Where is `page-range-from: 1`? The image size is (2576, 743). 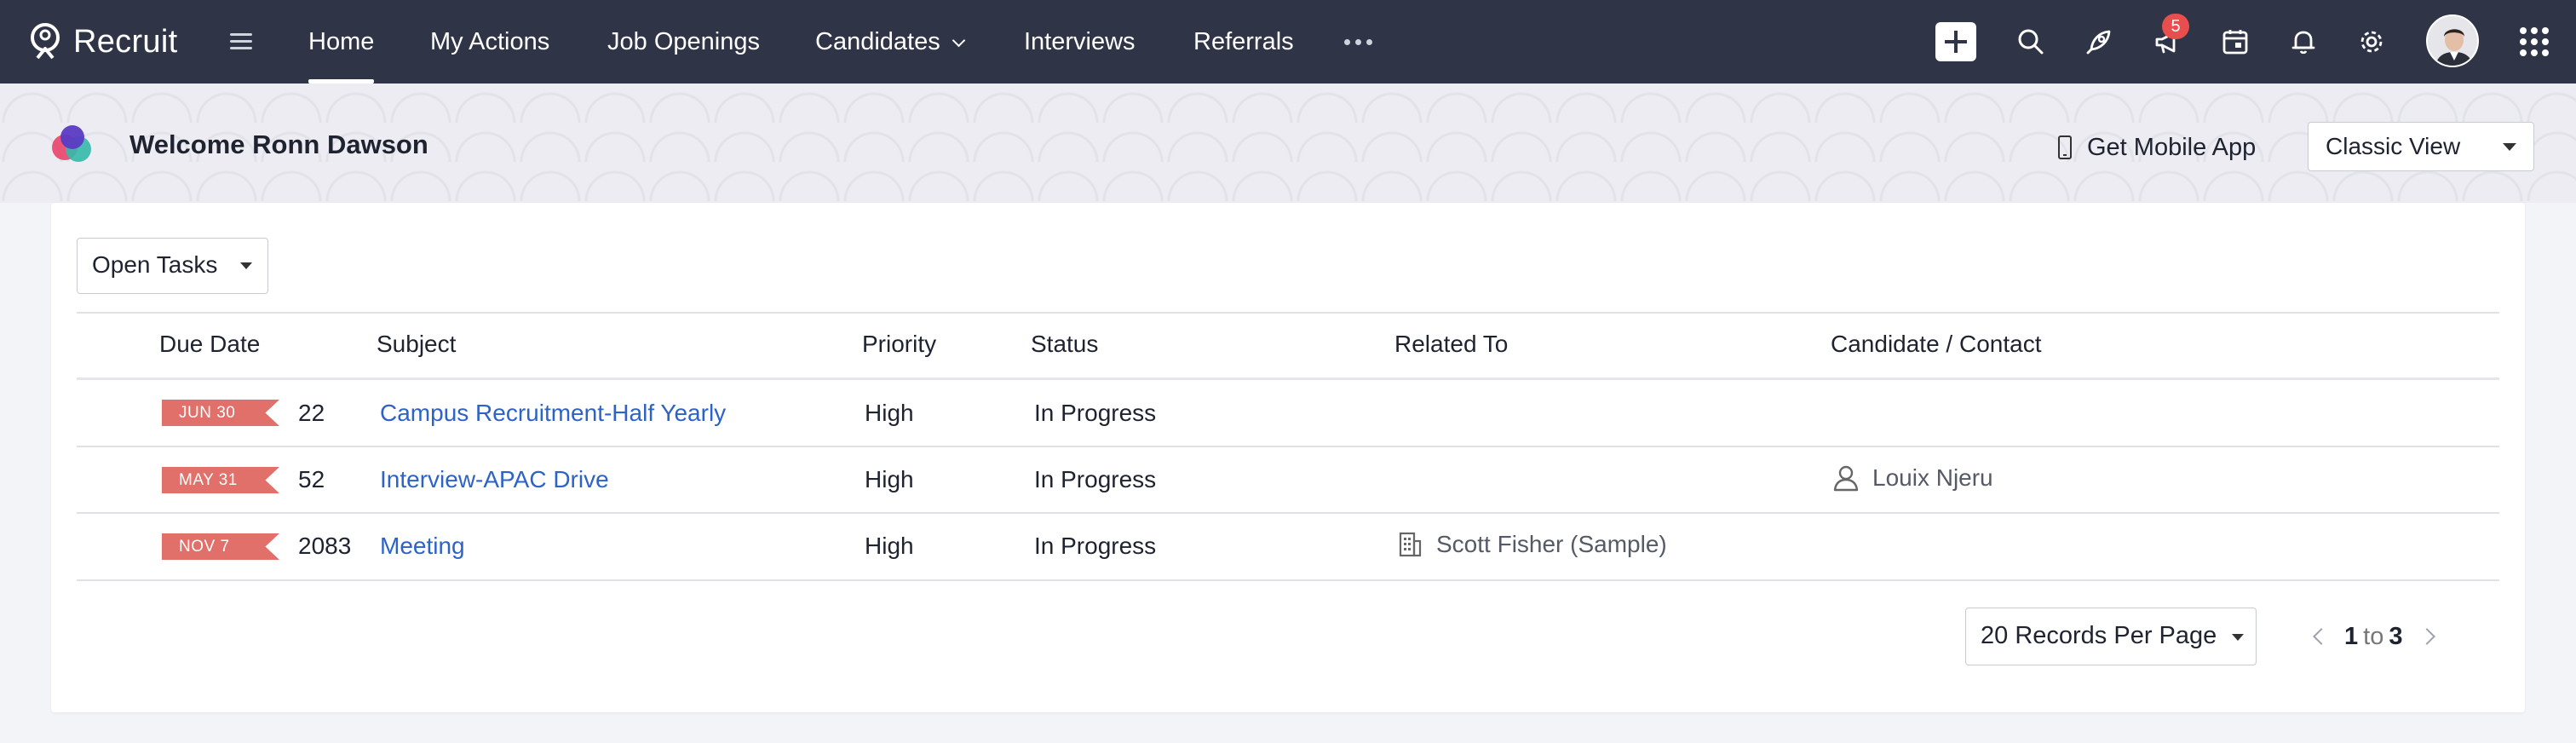
page-range-from: 1 is located at coordinates (2351, 636).